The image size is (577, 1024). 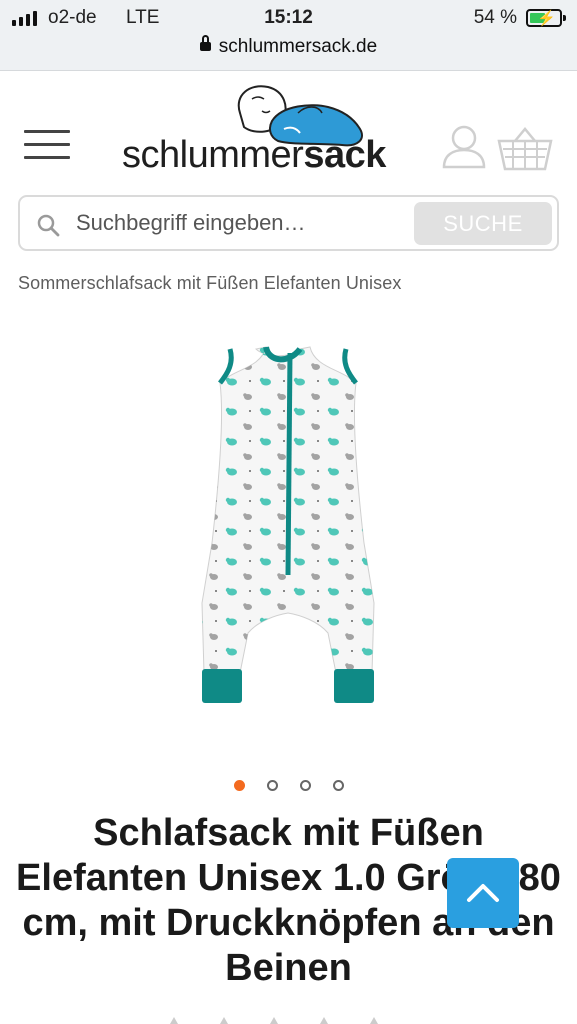 I want to click on browser-chrome: o2-de LTE 15:12 54 % ⚡ schlummersack.de, so click(x=288, y=35).